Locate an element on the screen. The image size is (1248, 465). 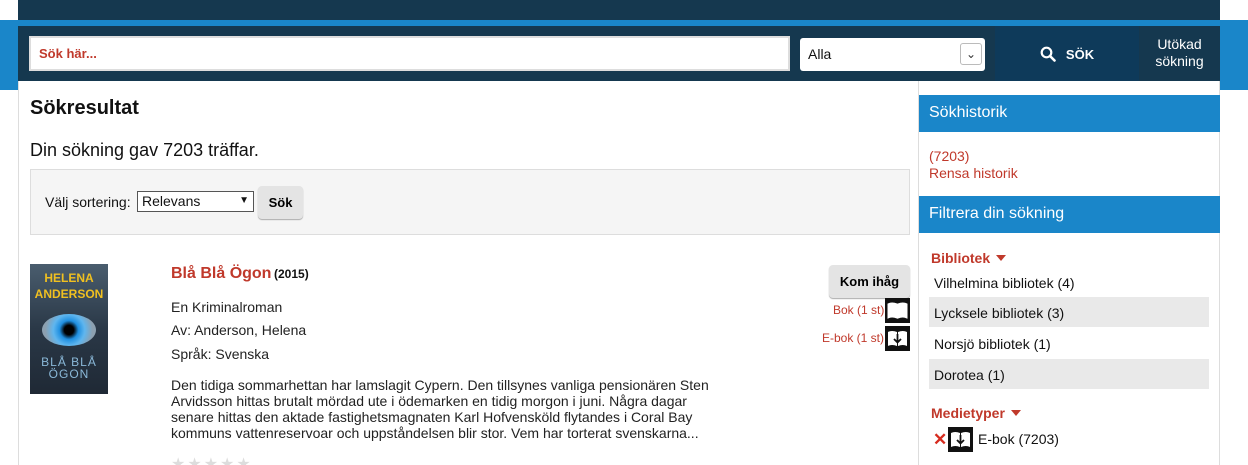
advanced-search-link: Utökad sökning is located at coordinates (1179, 54).